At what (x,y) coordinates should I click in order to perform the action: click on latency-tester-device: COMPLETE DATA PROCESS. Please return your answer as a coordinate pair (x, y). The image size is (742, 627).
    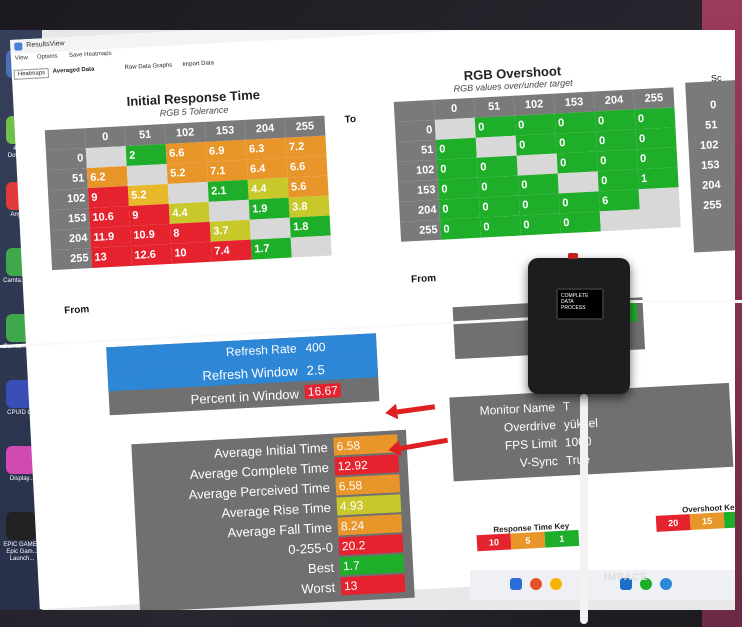
    Looking at the image, I should click on (579, 323).